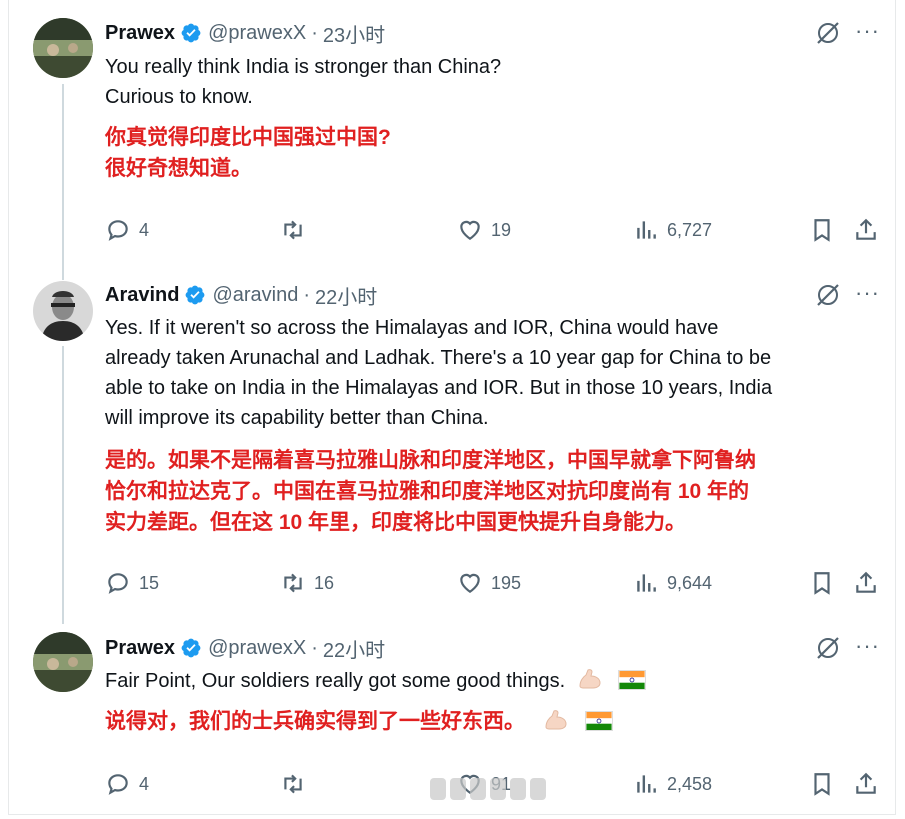 The width and height of the screenshot is (905, 819). I want to click on tweet-header: Prawex @prawexX · 23小时, so click(245, 33).